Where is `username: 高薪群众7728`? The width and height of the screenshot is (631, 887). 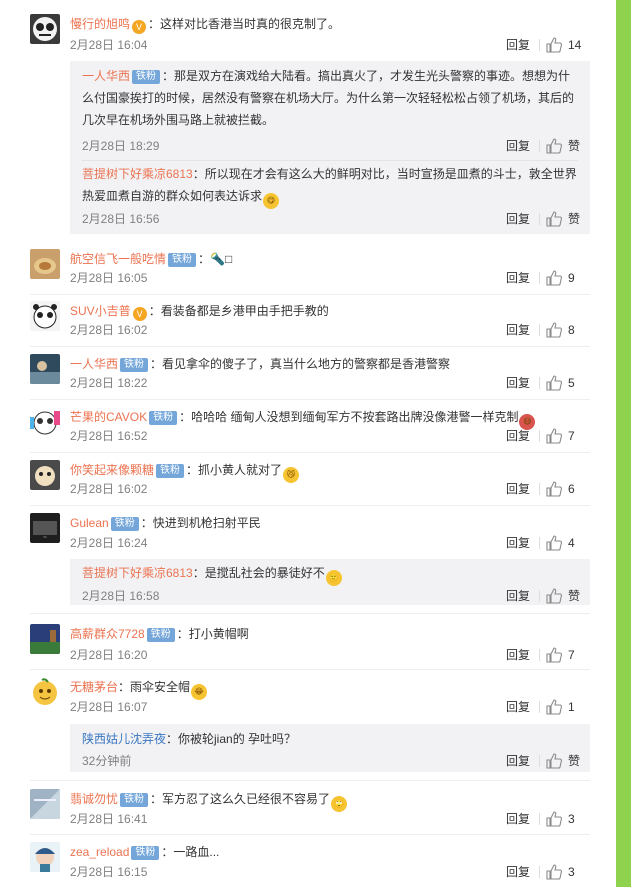 username: 高薪群众7728 is located at coordinates (107, 634).